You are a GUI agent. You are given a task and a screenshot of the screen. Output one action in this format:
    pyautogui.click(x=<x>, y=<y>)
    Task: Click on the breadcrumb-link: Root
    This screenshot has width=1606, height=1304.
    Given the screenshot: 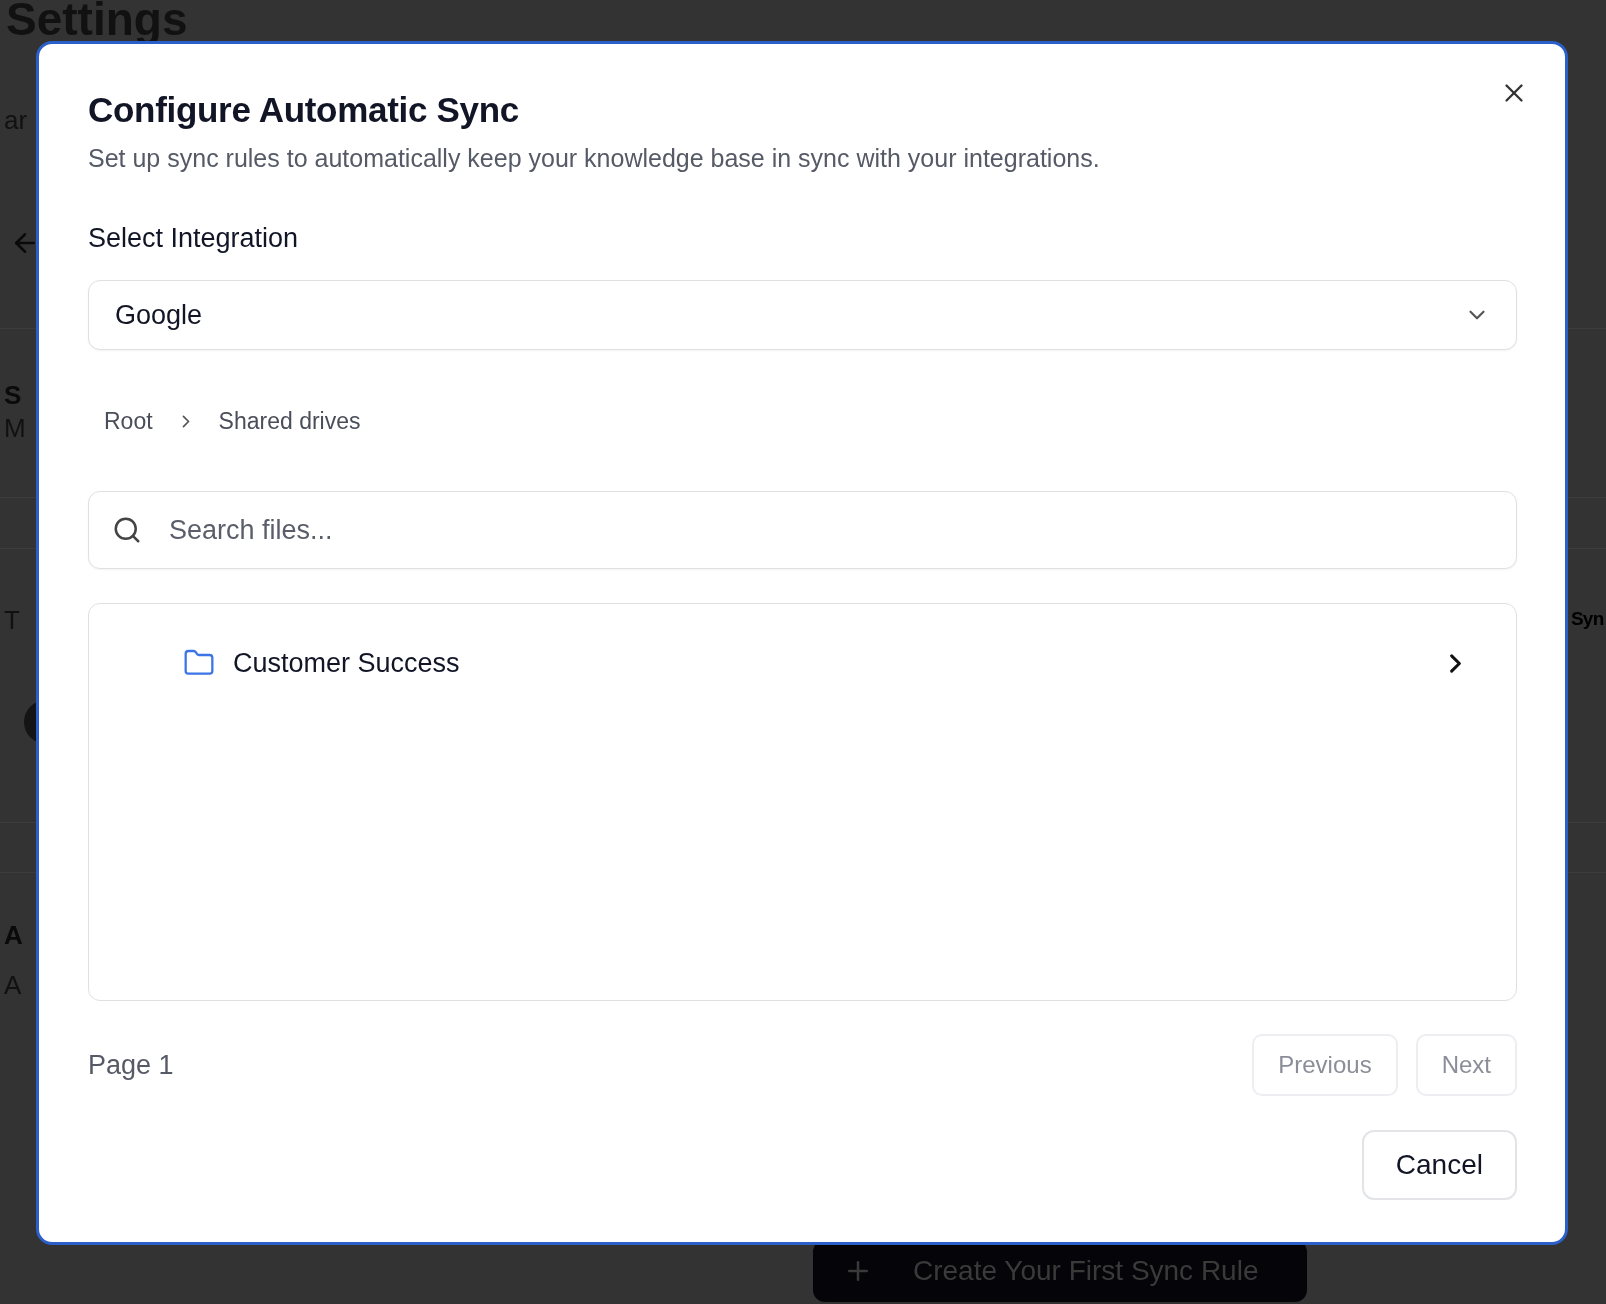 What is the action you would take?
    pyautogui.click(x=128, y=421)
    